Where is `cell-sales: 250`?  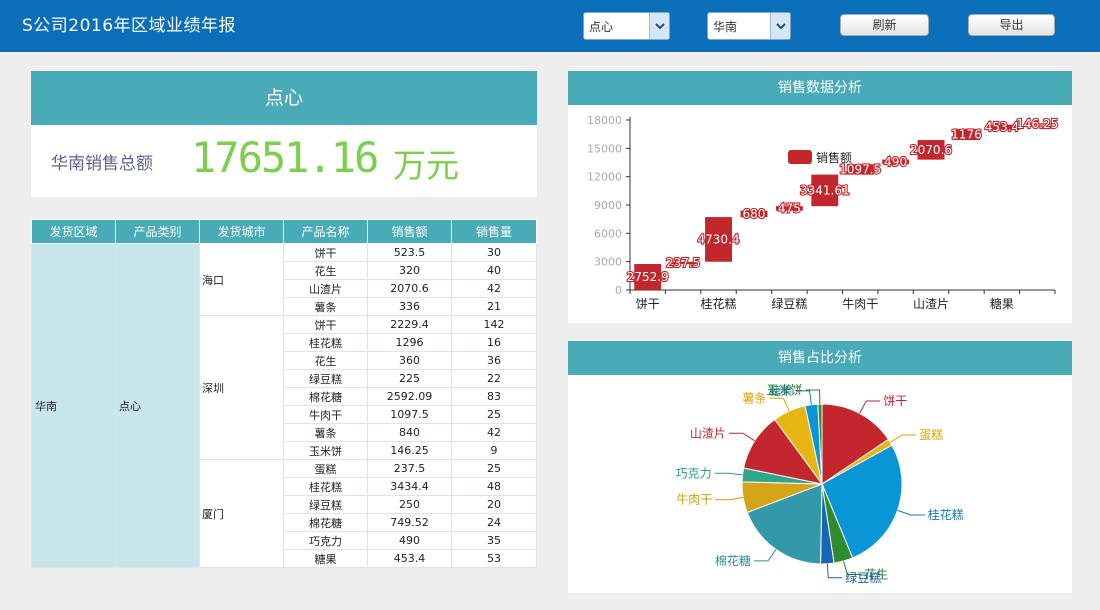 cell-sales: 250 is located at coordinates (409, 504).